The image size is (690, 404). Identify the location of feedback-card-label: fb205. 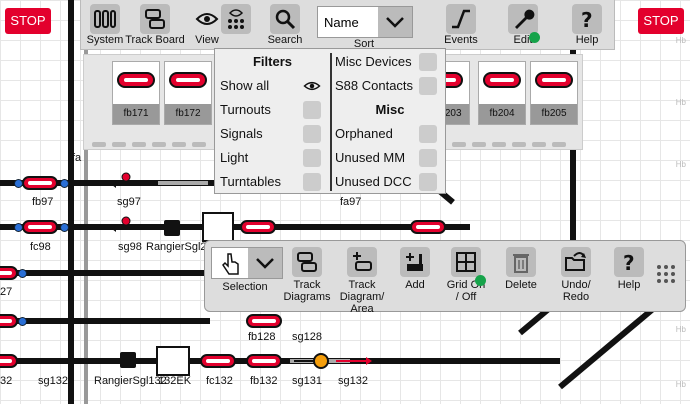
(554, 114).